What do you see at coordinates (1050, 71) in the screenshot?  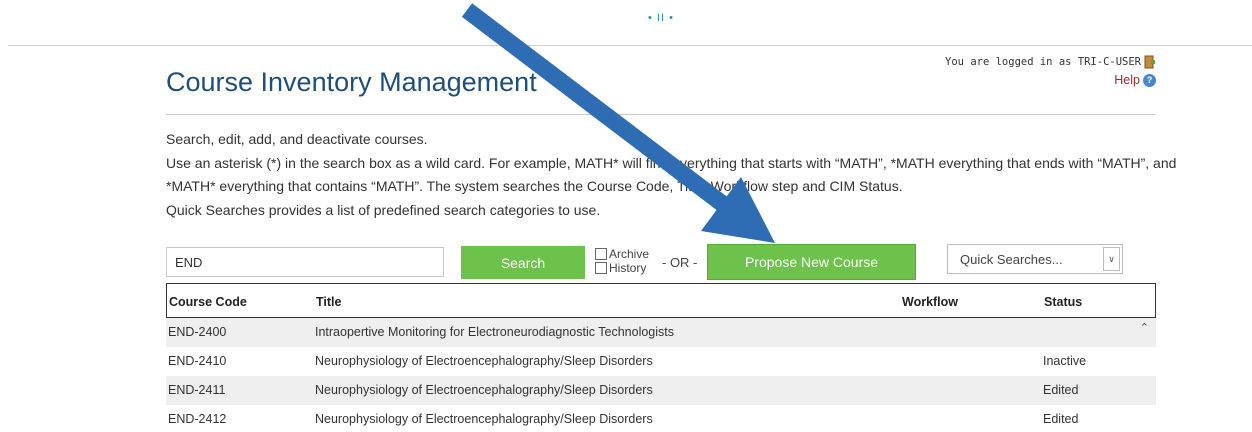 I see `user-info: You are logged in as TRI-C-USER Help ?` at bounding box center [1050, 71].